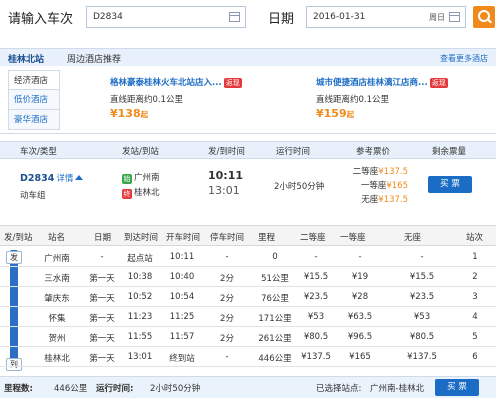 Image resolution: width=496 pixels, height=400 pixels. I want to click on stop-arrive-time: 11:55, so click(140, 337).